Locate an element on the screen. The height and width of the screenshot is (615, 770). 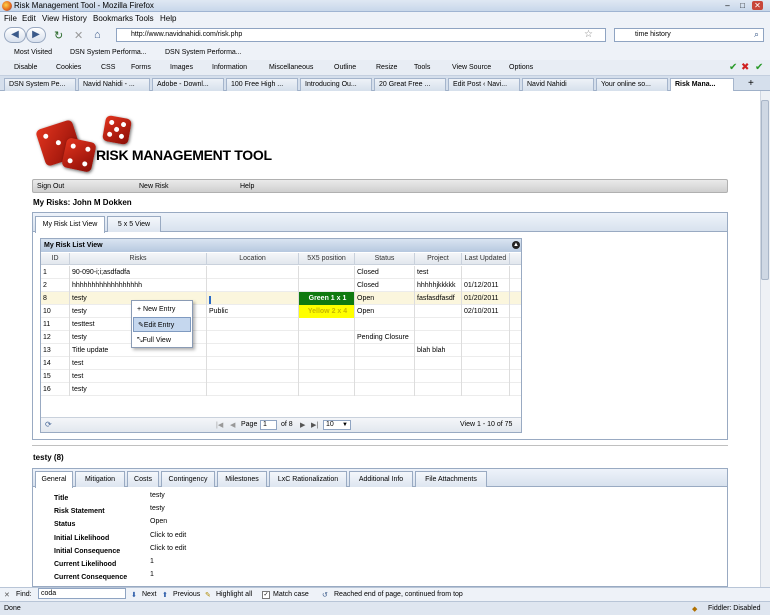
column-header-location: Location is located at coordinates (253, 259).